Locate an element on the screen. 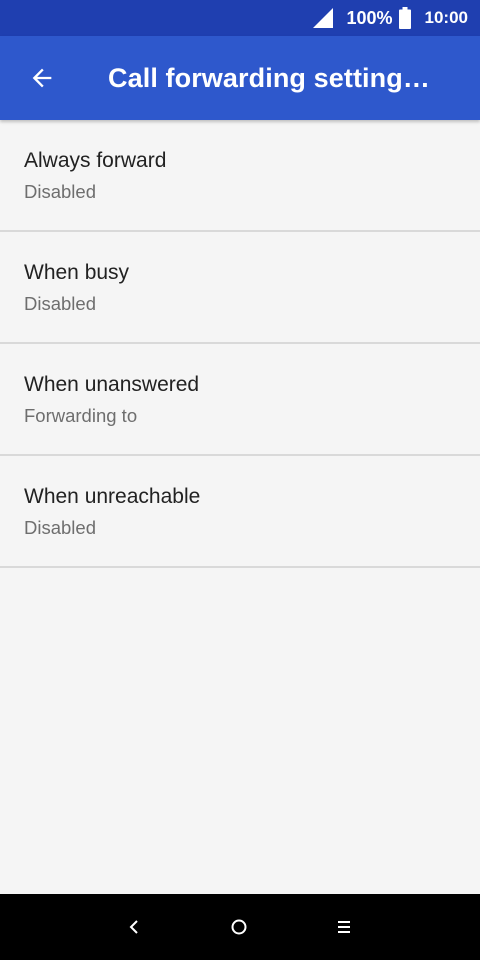  nav-home-button is located at coordinates (239, 927).